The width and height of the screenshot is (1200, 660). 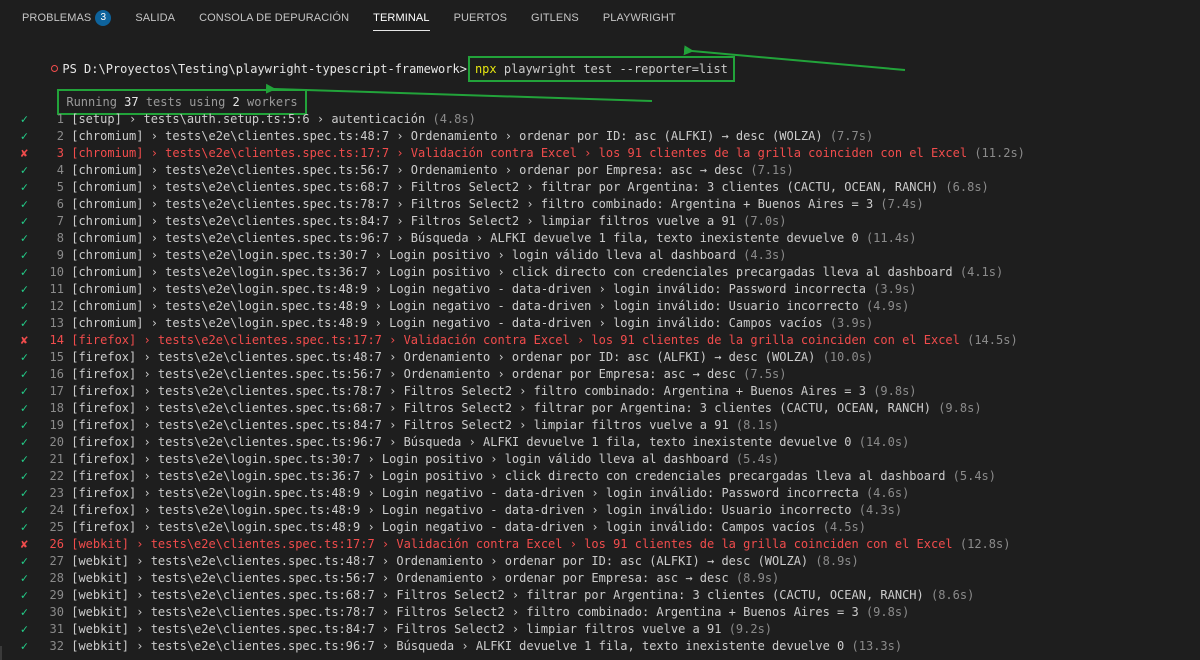 I want to click on annotation-arrows, so click(x=585, y=73).